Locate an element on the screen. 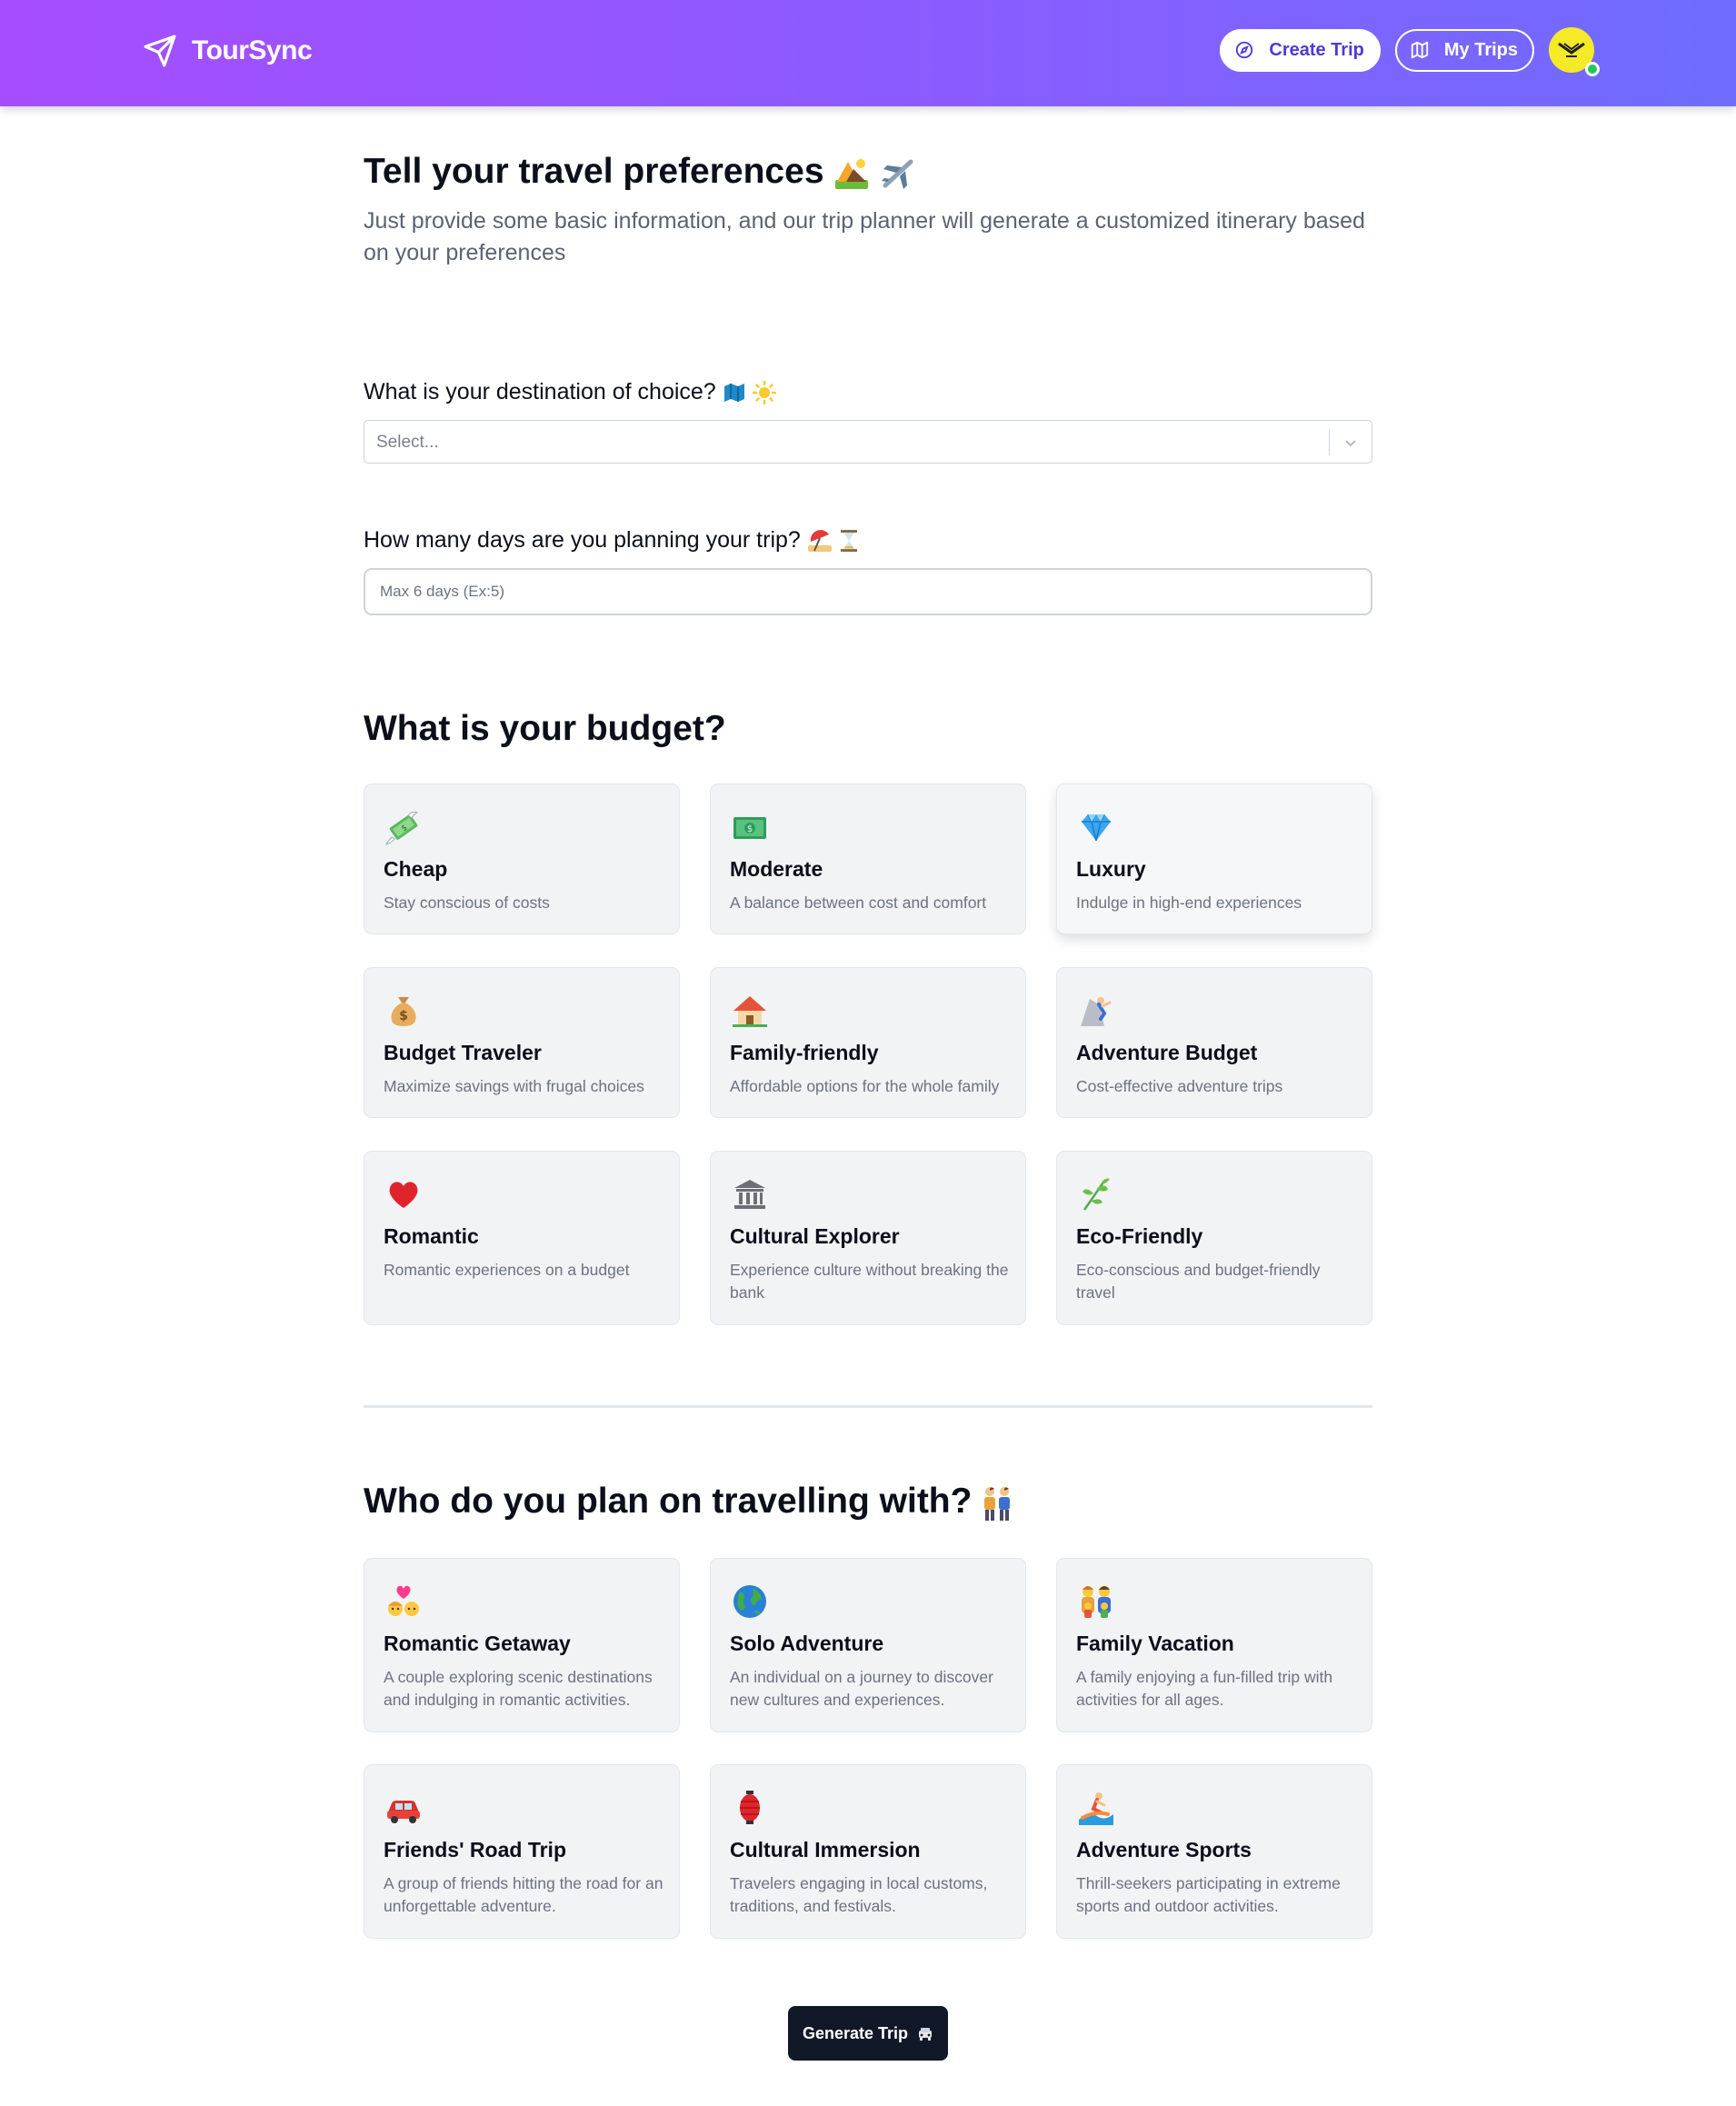  budget-option-desc: Indulge in high-end experiences is located at coordinates (1189, 902).